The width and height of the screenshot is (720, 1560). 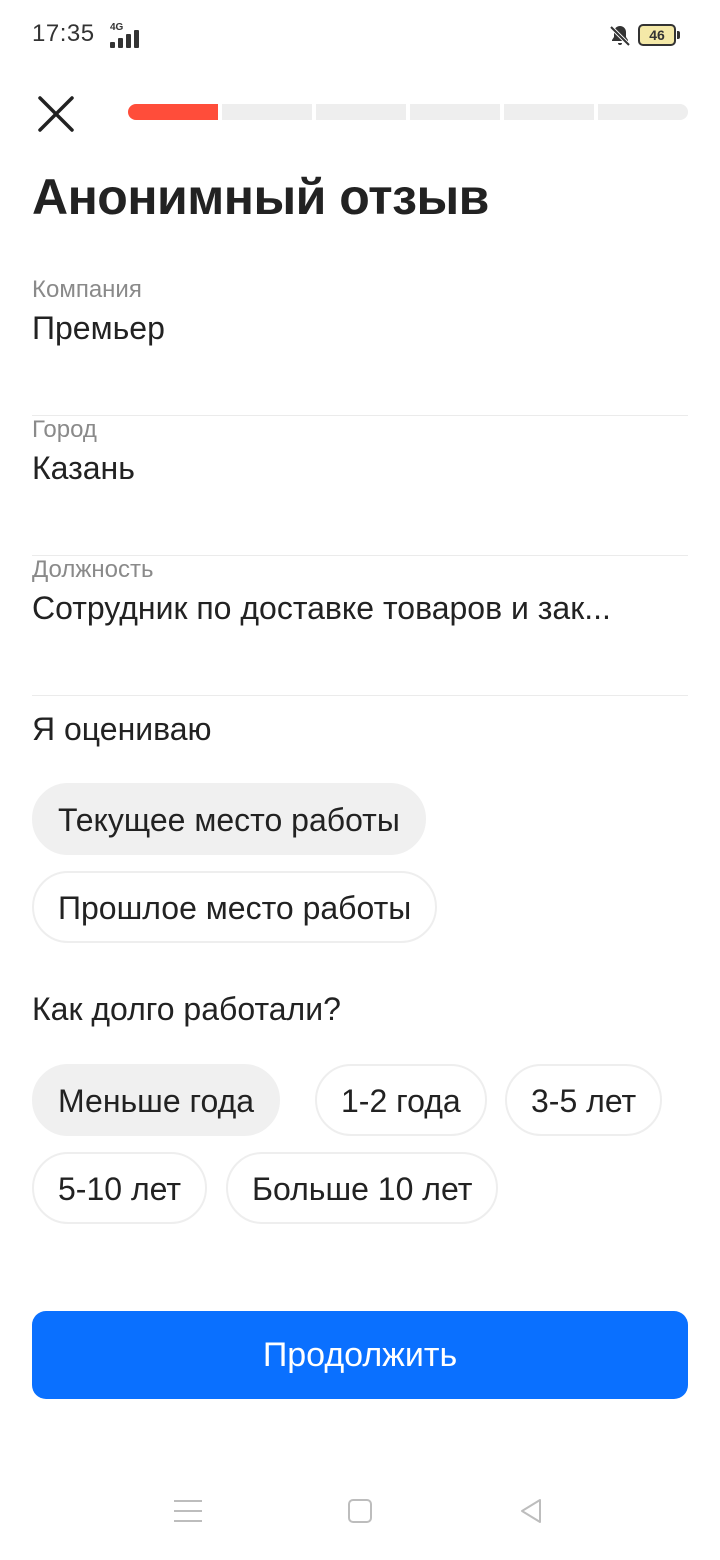 I want to click on home-icon, so click(x=360, y=1511).